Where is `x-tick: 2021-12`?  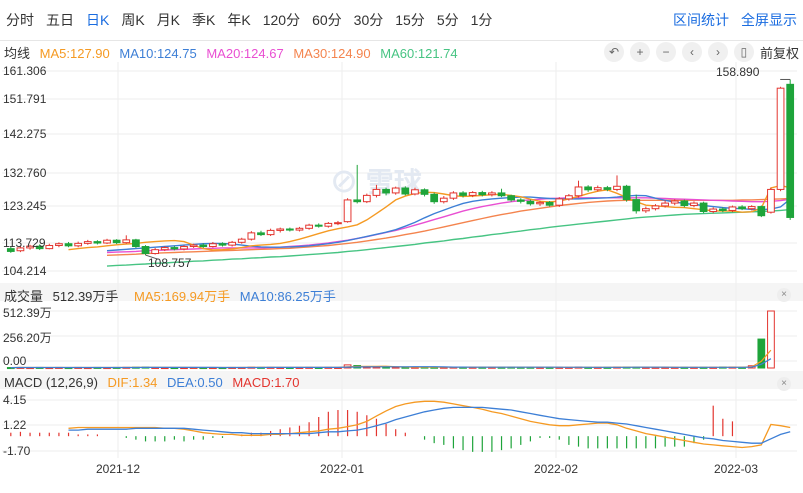 x-tick: 2021-12 is located at coordinates (118, 469).